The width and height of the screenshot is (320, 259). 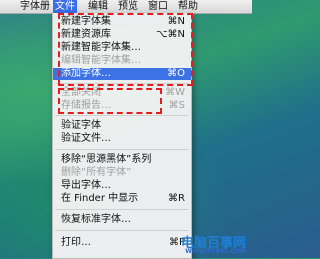 What do you see at coordinates (122, 22) in the screenshot?
I see `menu-item-new-collection: 新建字体集 ⌘N` at bounding box center [122, 22].